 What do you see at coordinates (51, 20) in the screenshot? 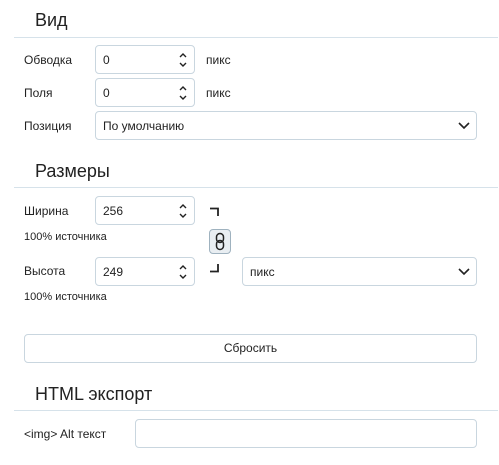
I see `section-title-view: Вид` at bounding box center [51, 20].